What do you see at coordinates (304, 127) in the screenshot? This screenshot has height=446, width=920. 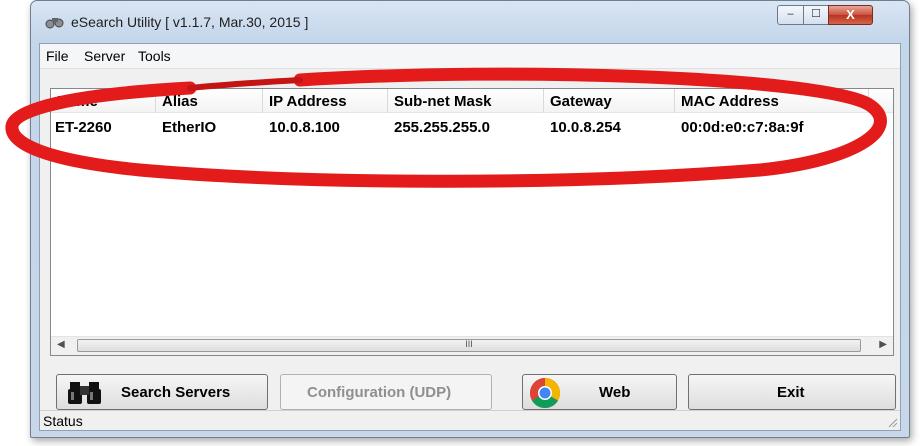 I see `cell-ip-address: 10.0.8.100` at bounding box center [304, 127].